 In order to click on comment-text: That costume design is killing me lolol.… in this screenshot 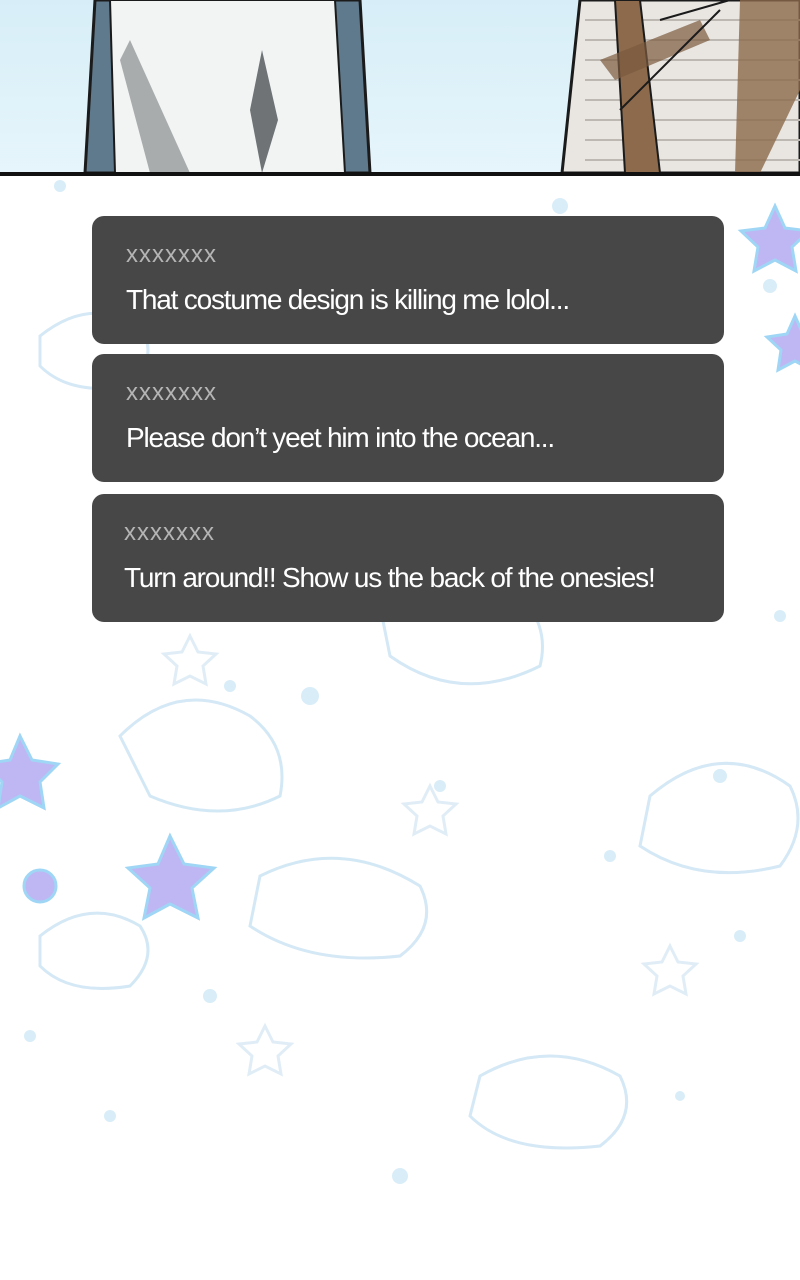, I will do `click(348, 299)`.